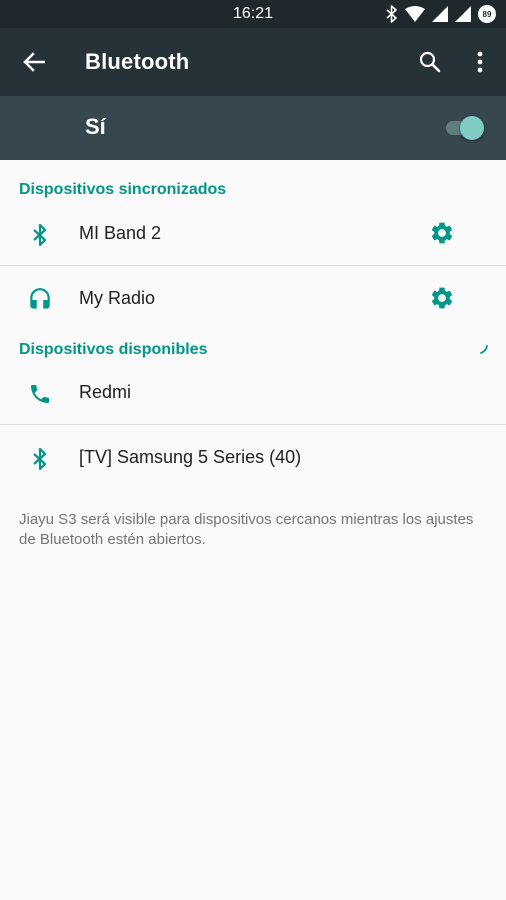  I want to click on search-button, so click(430, 62).